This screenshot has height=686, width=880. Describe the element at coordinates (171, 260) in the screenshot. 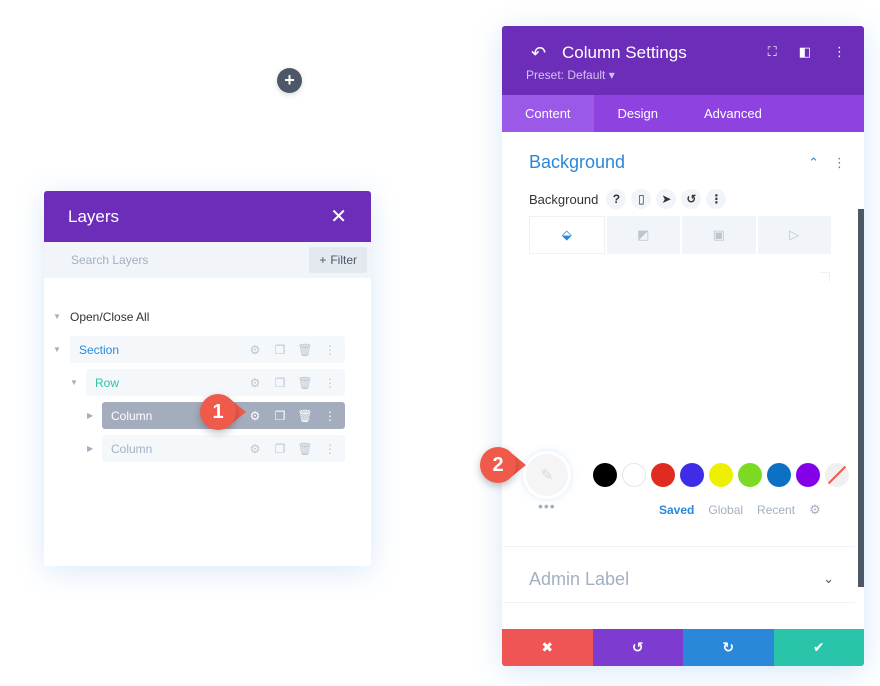

I see `search-layers-input` at that location.